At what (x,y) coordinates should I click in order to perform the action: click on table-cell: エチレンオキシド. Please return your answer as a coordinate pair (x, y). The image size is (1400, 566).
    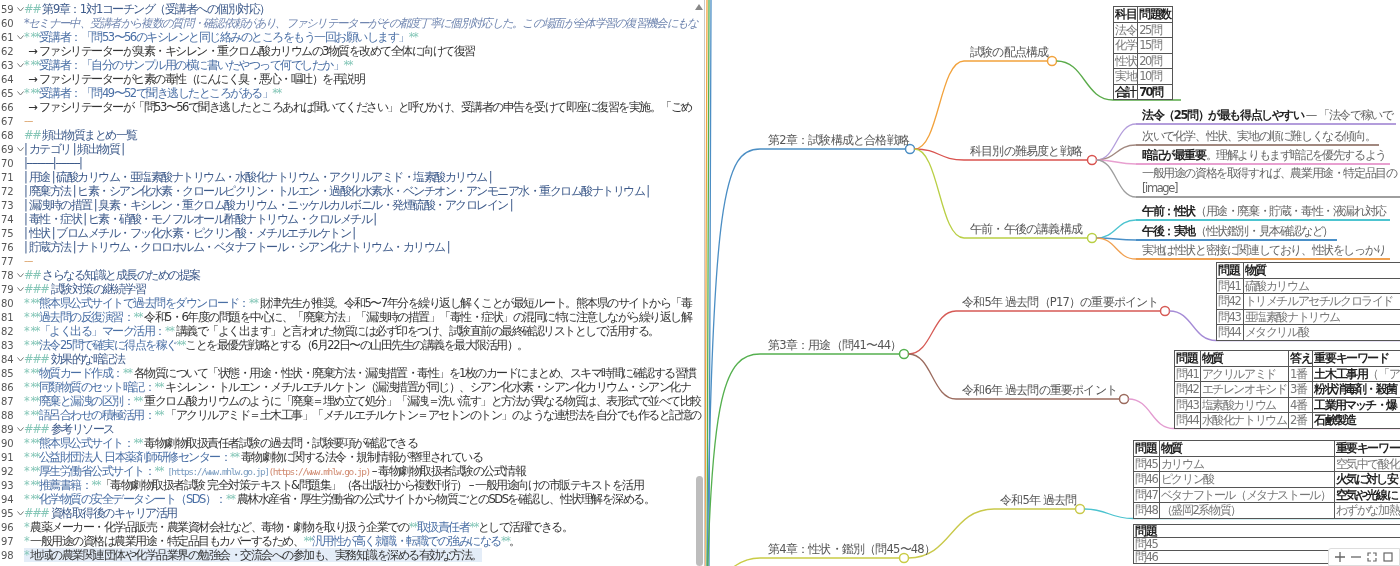
    Looking at the image, I should click on (1244, 389).